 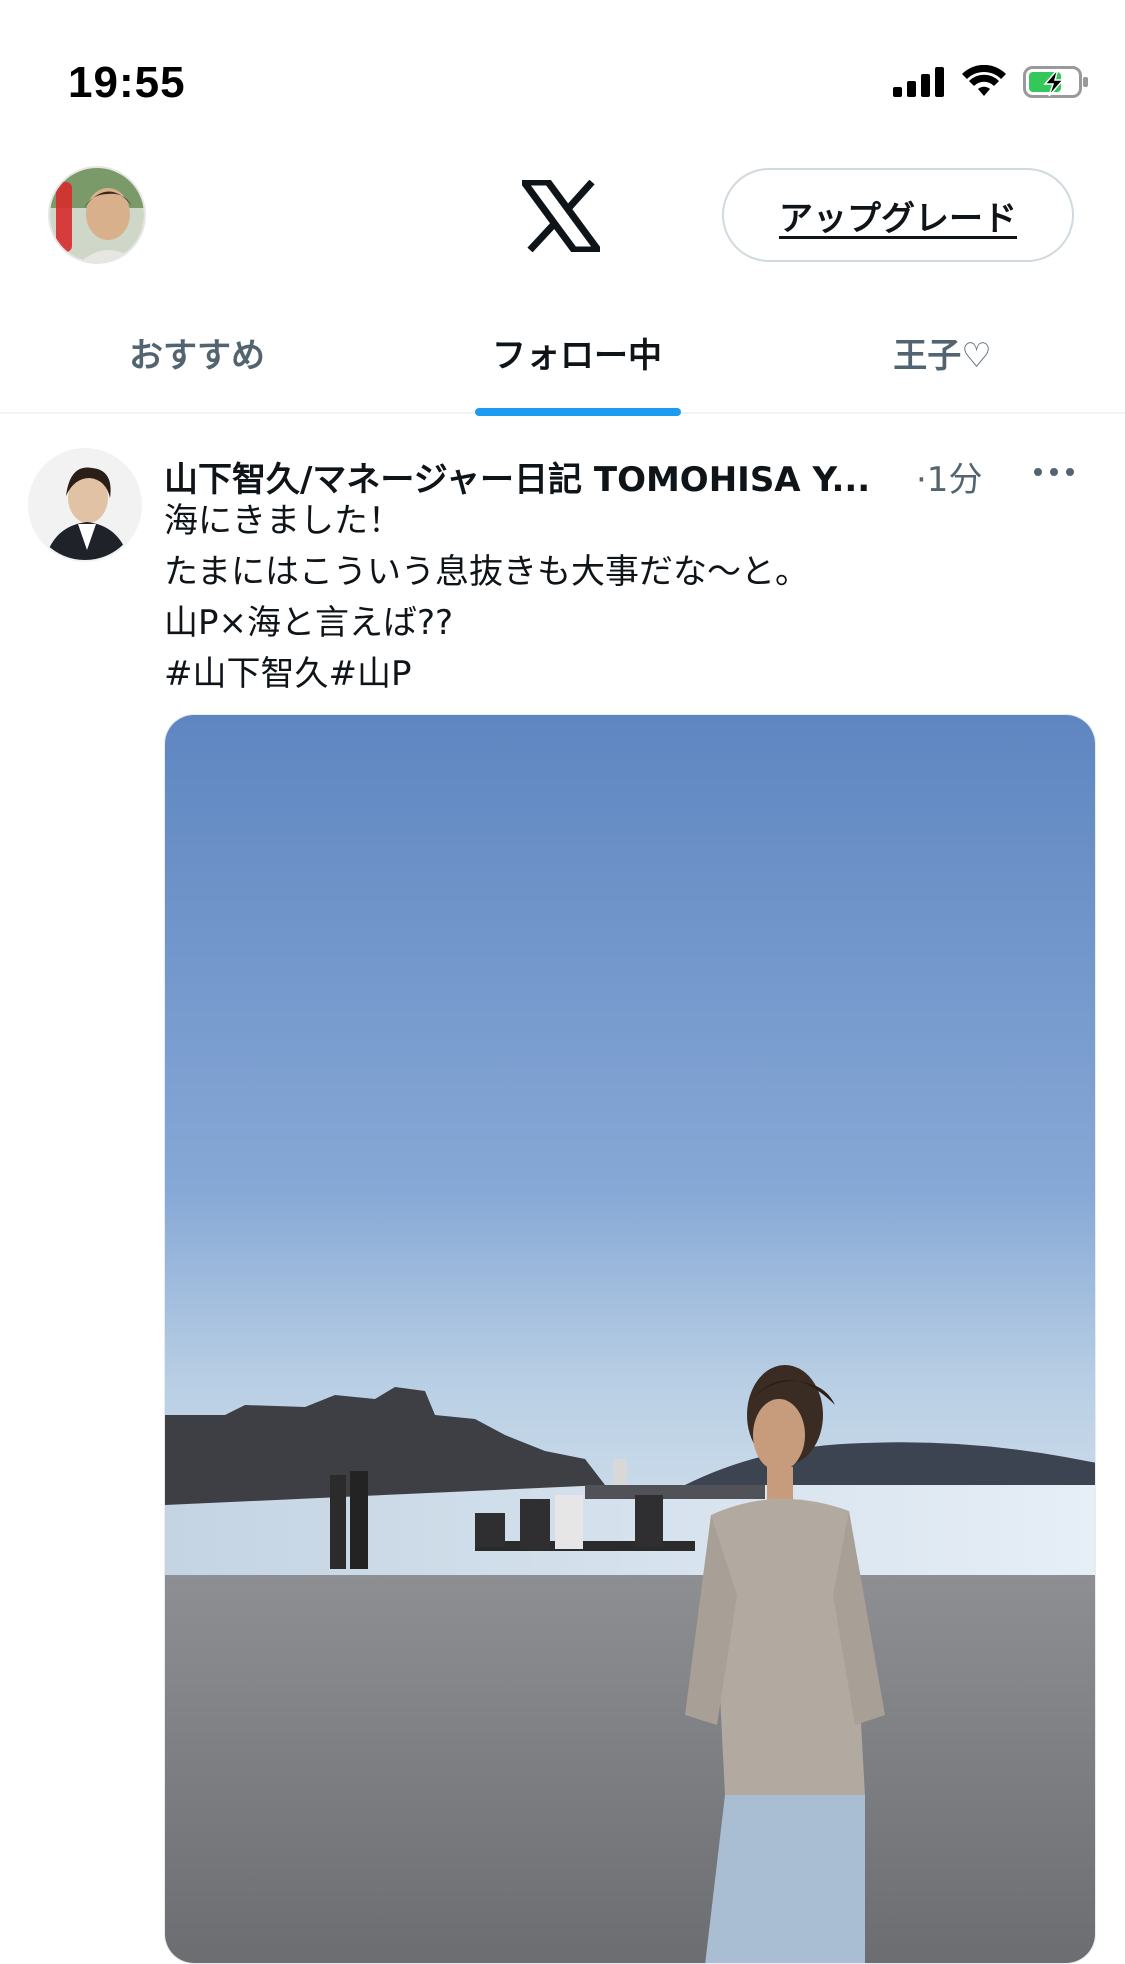 I want to click on timeline-tabs: おすすめ フォロー中 王子♡, so click(x=562, y=353).